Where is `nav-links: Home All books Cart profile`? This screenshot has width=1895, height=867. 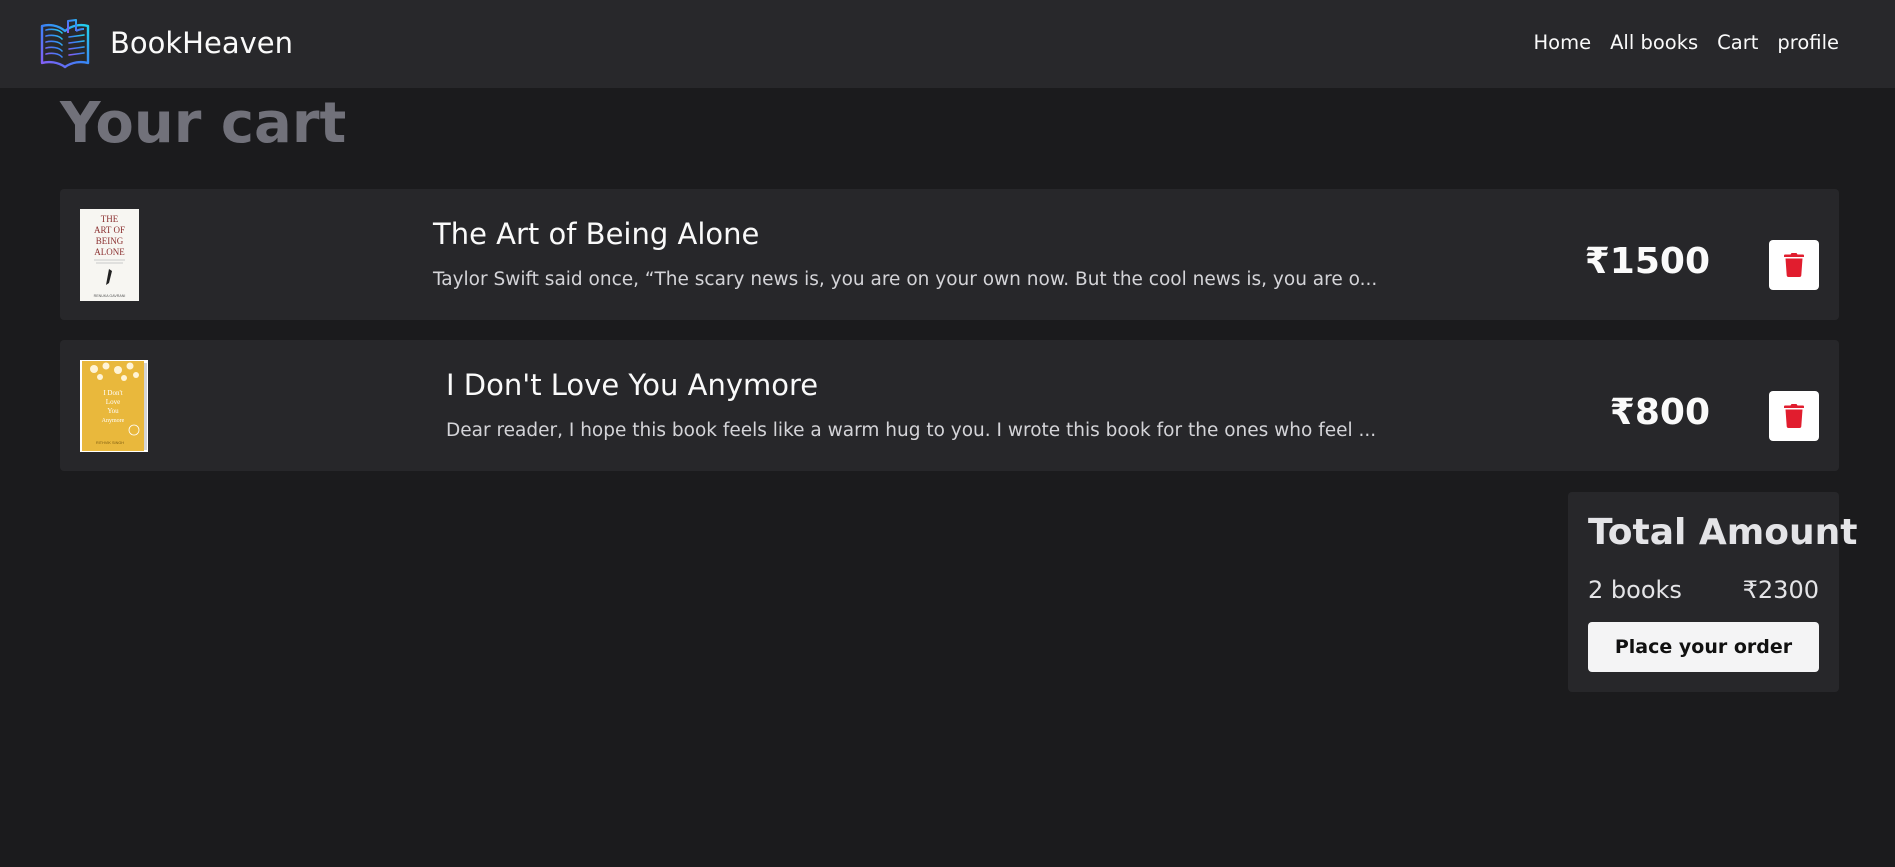
nav-links: Home All books Cart profile is located at coordinates (1686, 42).